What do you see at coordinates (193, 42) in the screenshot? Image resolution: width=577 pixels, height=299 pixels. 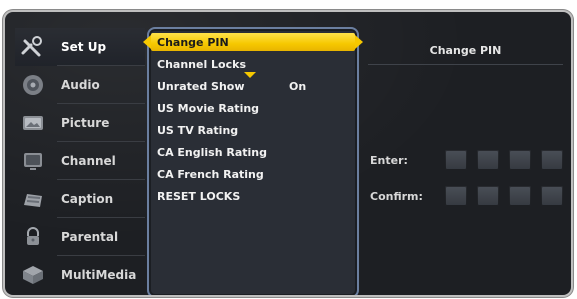 I see `list-item-label: Change PIN` at bounding box center [193, 42].